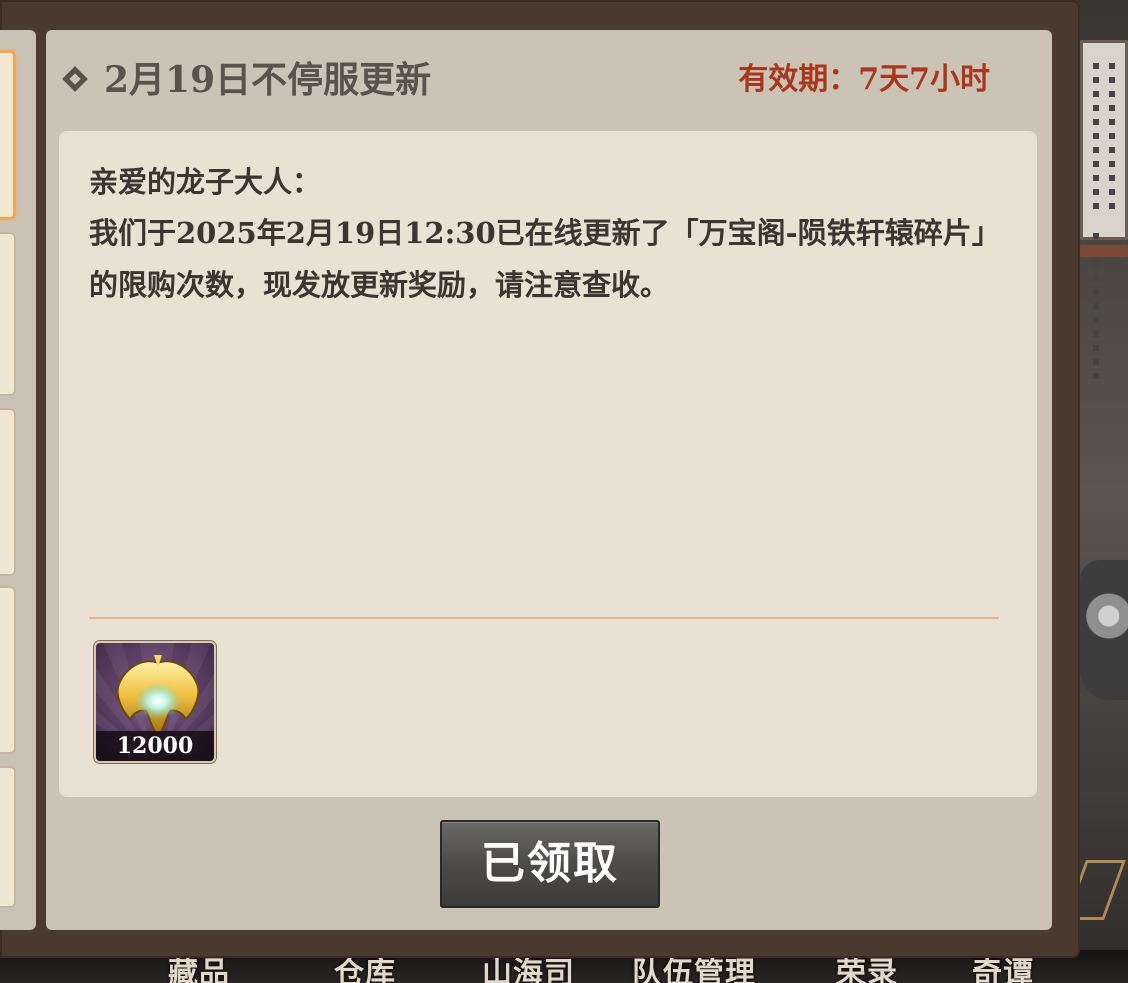 The image size is (1128, 983). I want to click on background-signboard, so click(1104, 211).